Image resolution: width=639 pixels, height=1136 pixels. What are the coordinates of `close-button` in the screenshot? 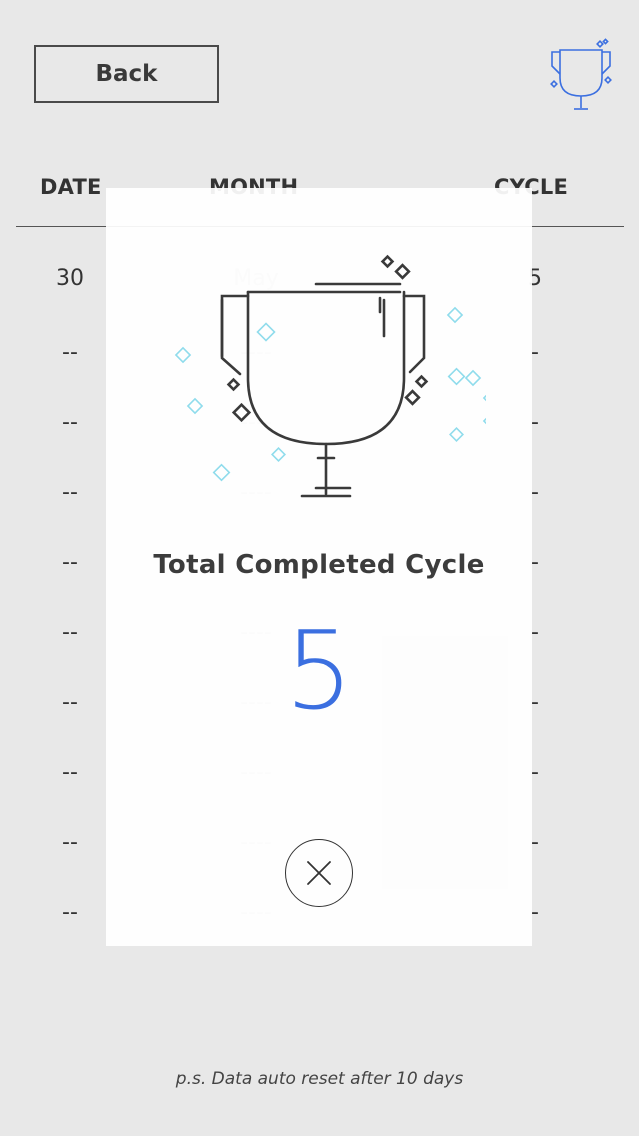 It's located at (319, 873).